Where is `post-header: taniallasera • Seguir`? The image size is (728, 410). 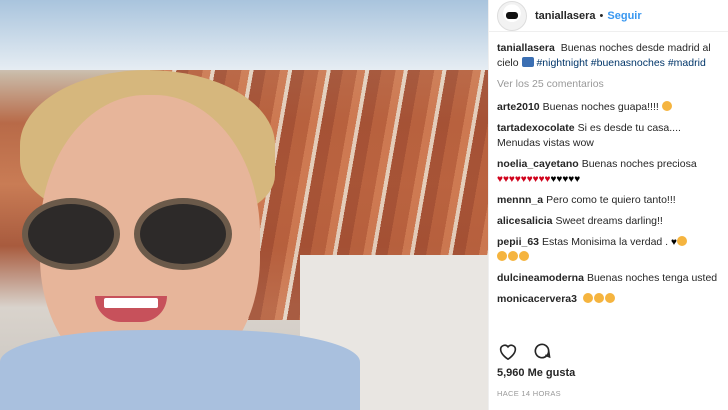 post-header: taniallasera • Seguir is located at coordinates (608, 16).